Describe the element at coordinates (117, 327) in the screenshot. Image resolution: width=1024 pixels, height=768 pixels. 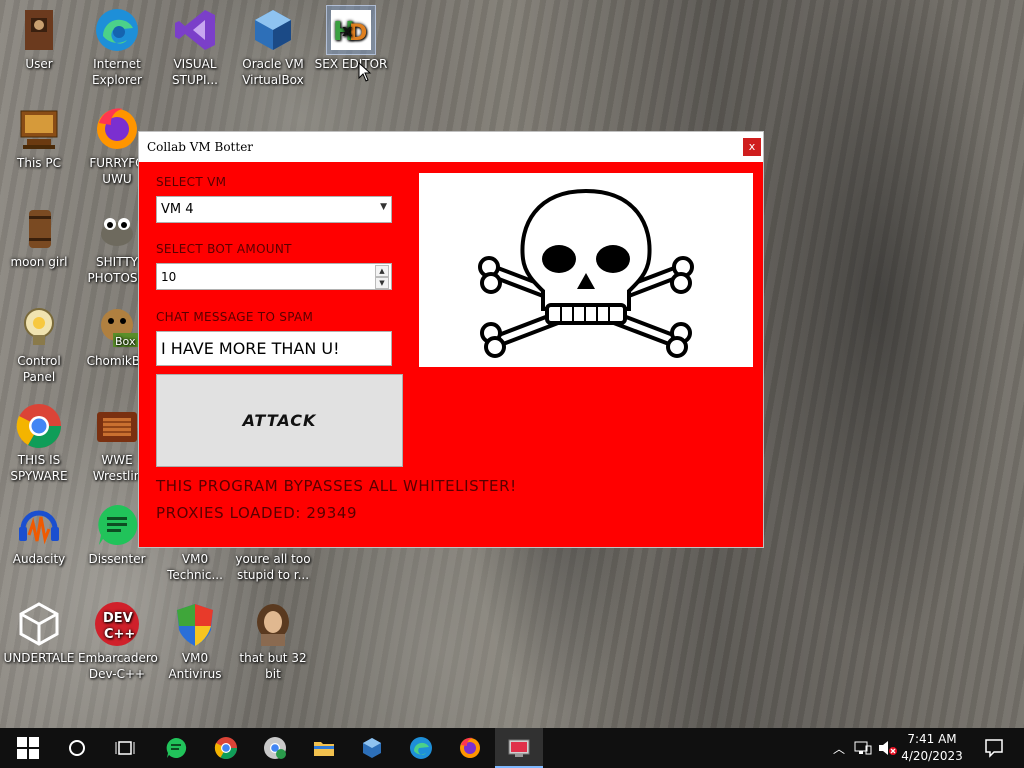
I see `hamster-box-icon: Box` at that location.